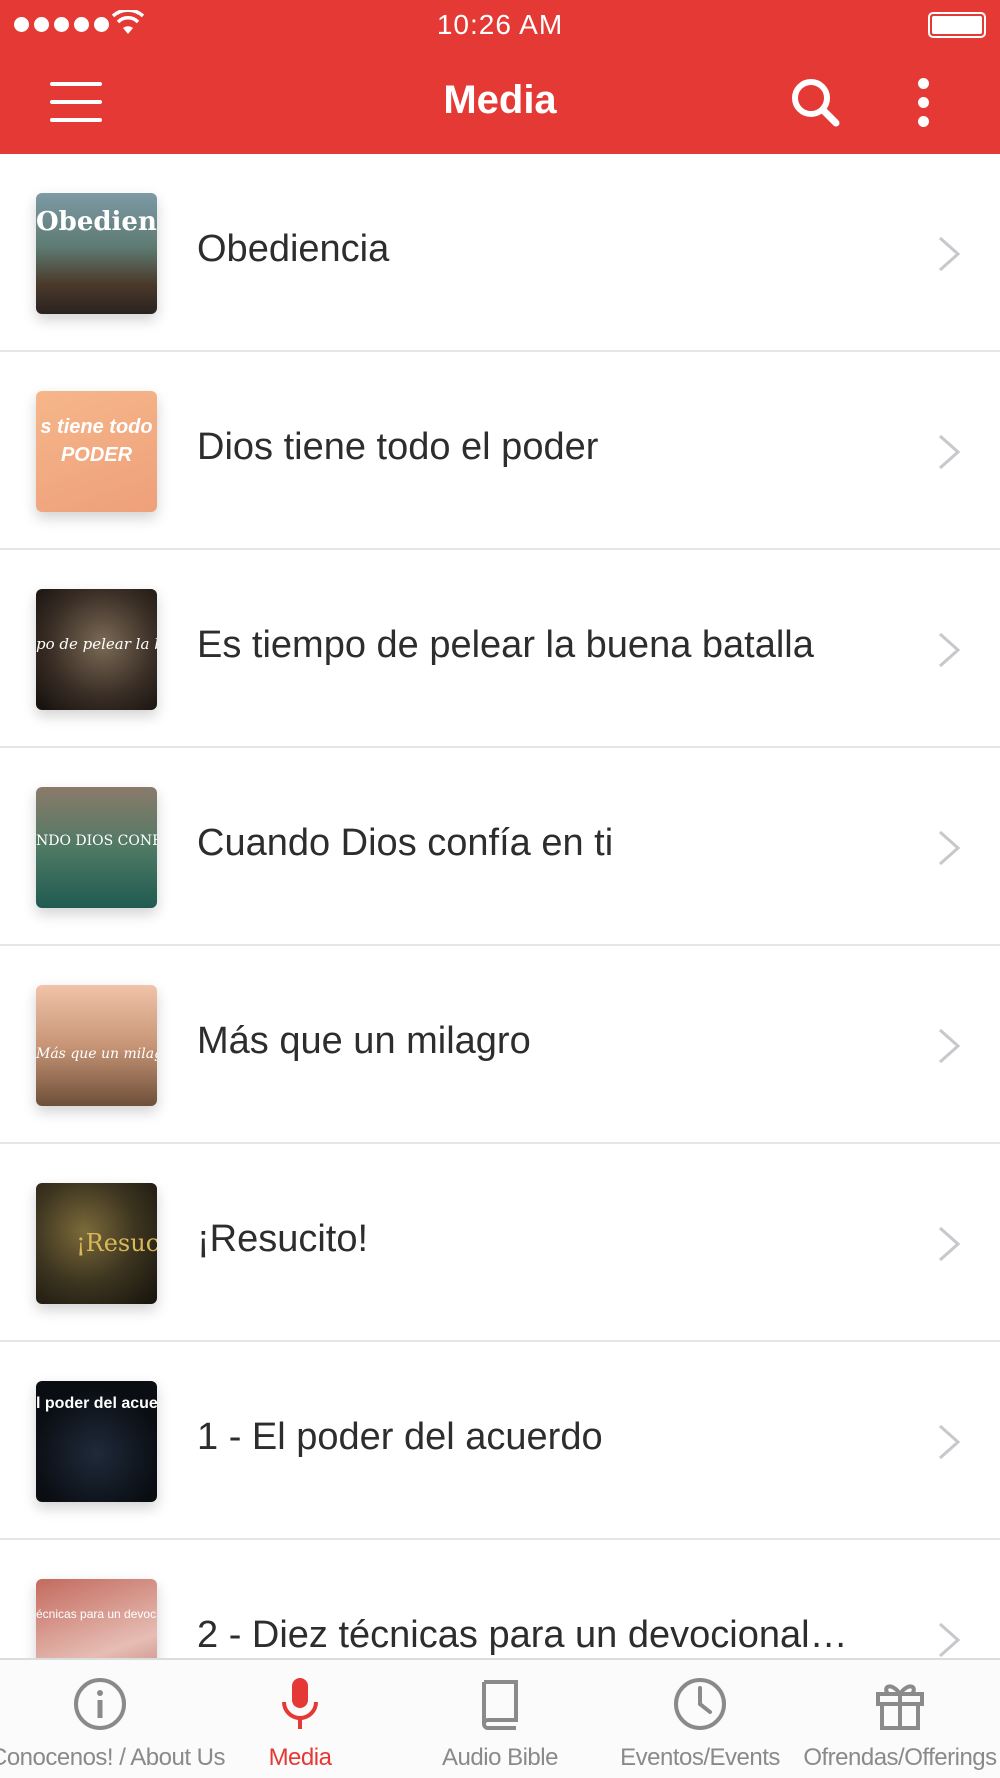 The image size is (1000, 1778). What do you see at coordinates (293, 249) in the screenshot?
I see `media-title: Obediencia` at bounding box center [293, 249].